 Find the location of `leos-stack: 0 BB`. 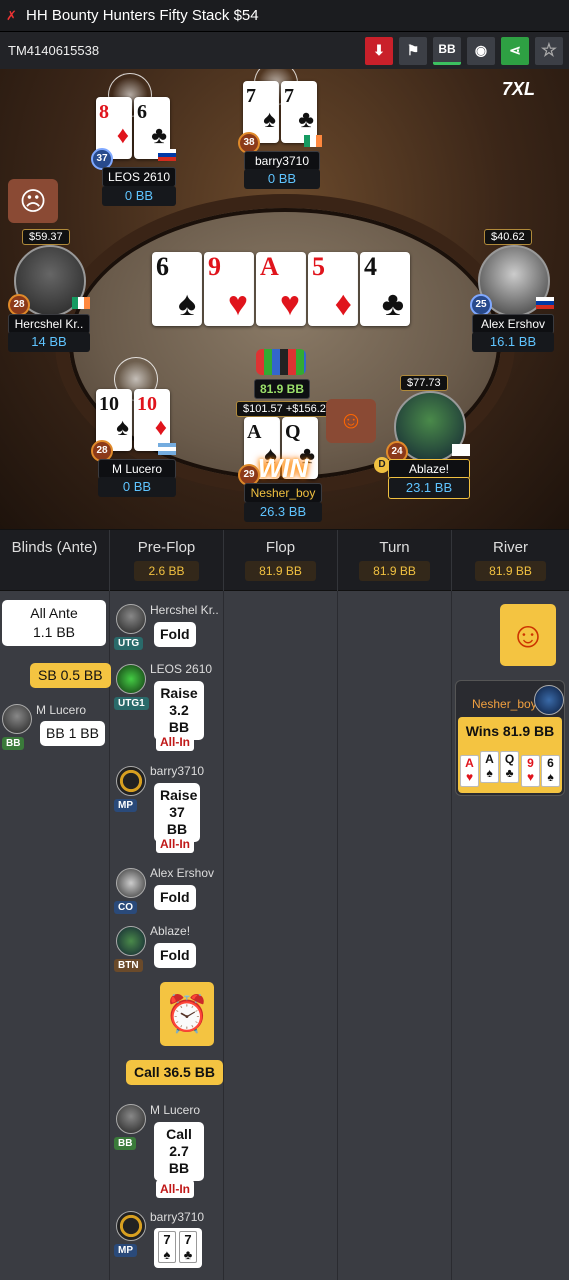

leos-stack: 0 BB is located at coordinates (139, 196).